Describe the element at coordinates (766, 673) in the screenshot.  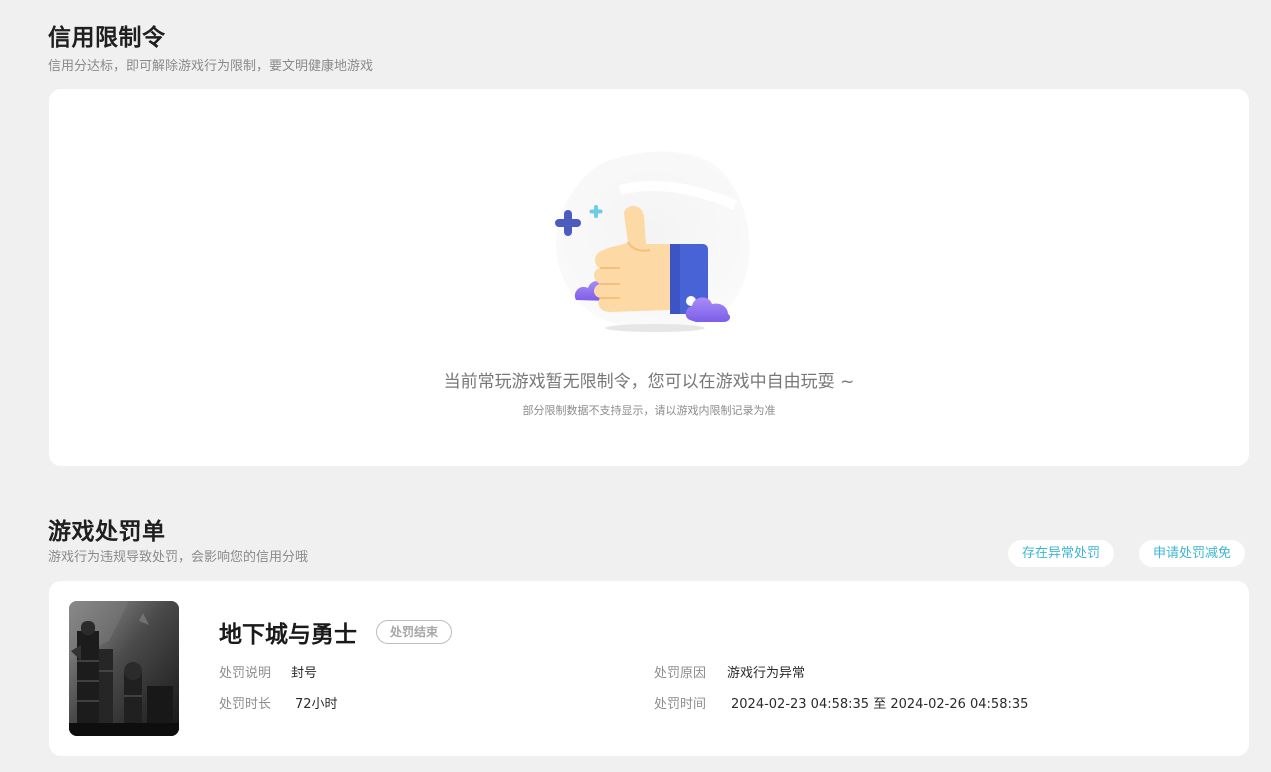
I see `penalty-reason-value: 游戏行为异常` at that location.